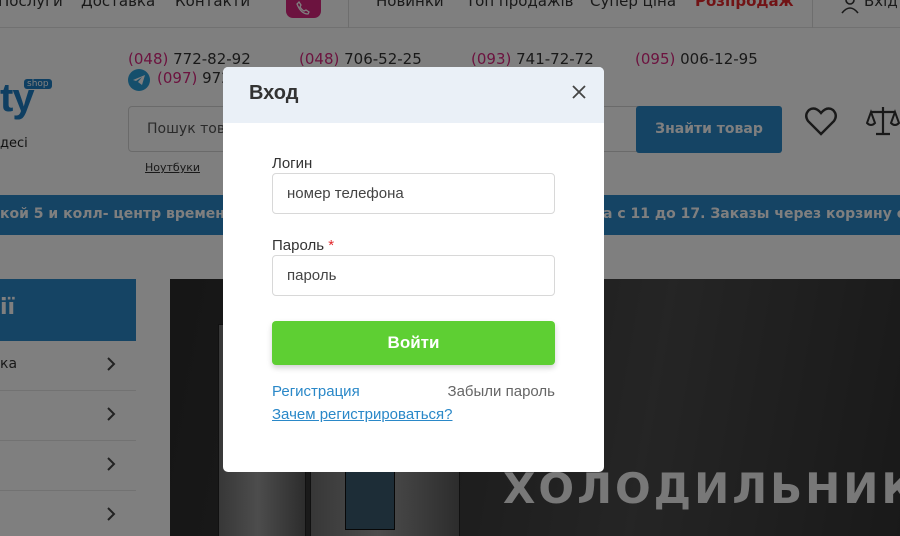  I want to click on login-field, so click(413, 193).